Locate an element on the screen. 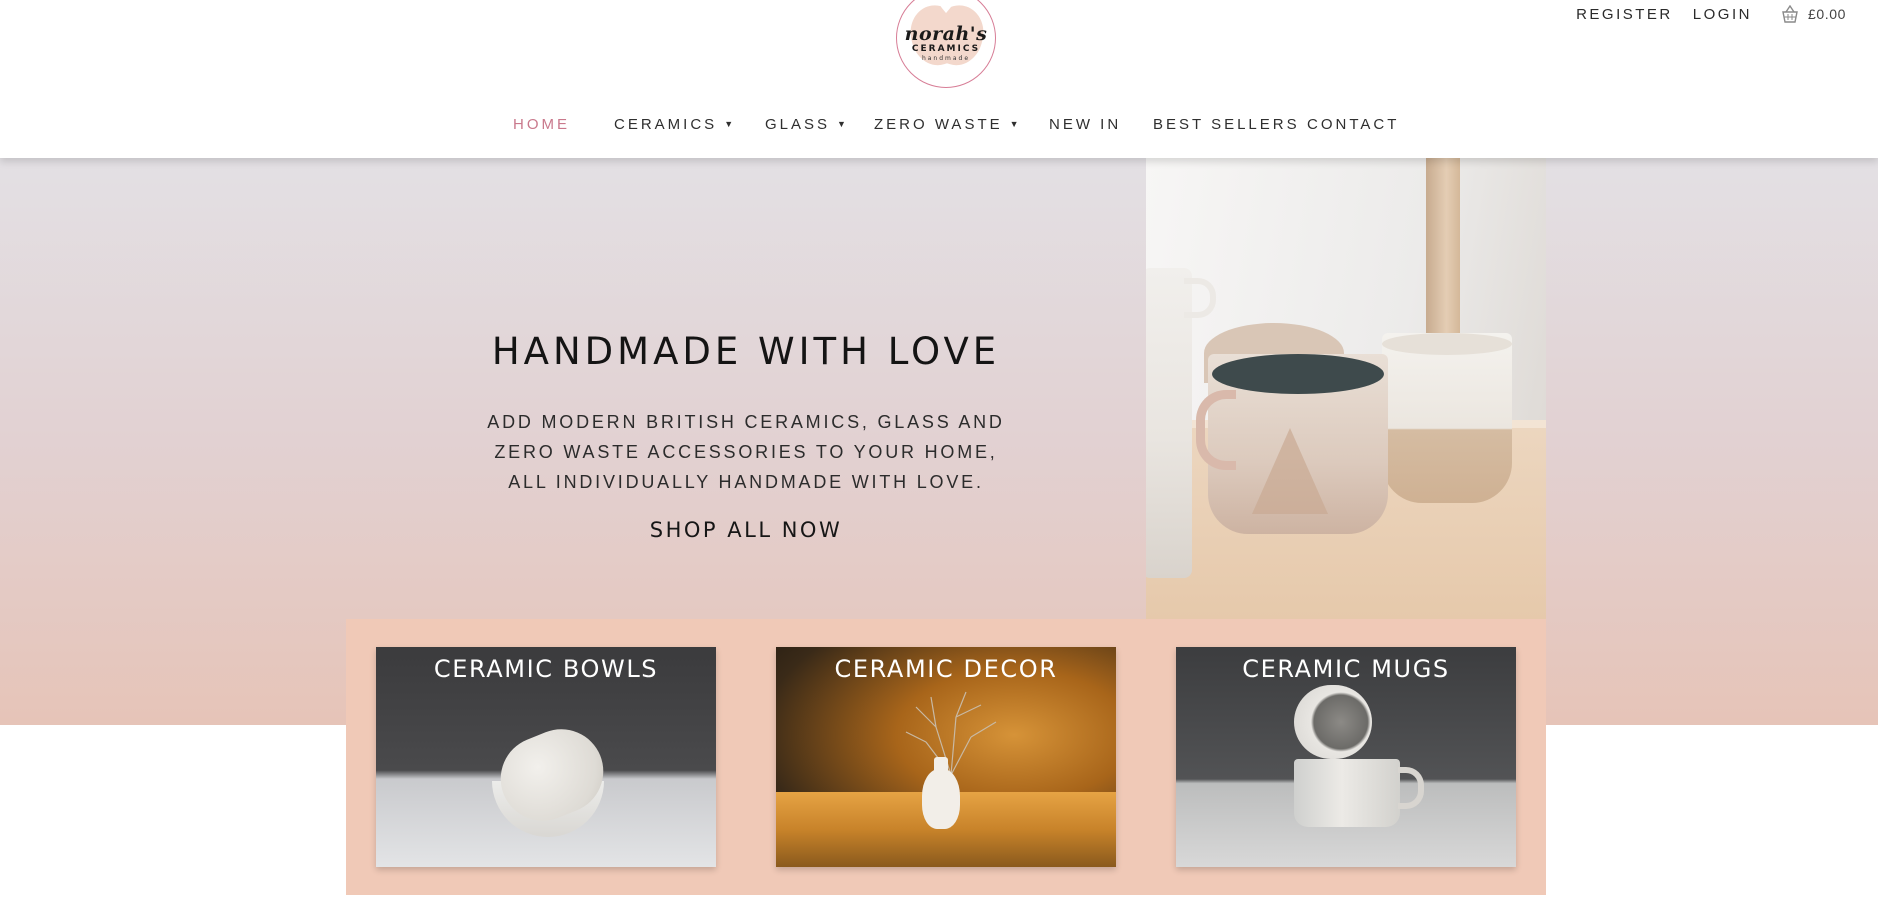 This screenshot has height=905, width=1878. nav-item-home: HOME is located at coordinates (541, 124).